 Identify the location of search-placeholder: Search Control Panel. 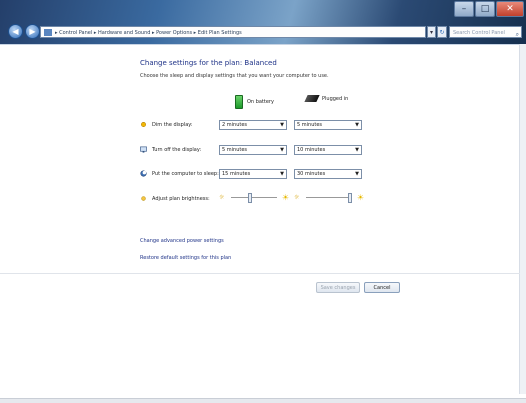
(479, 33).